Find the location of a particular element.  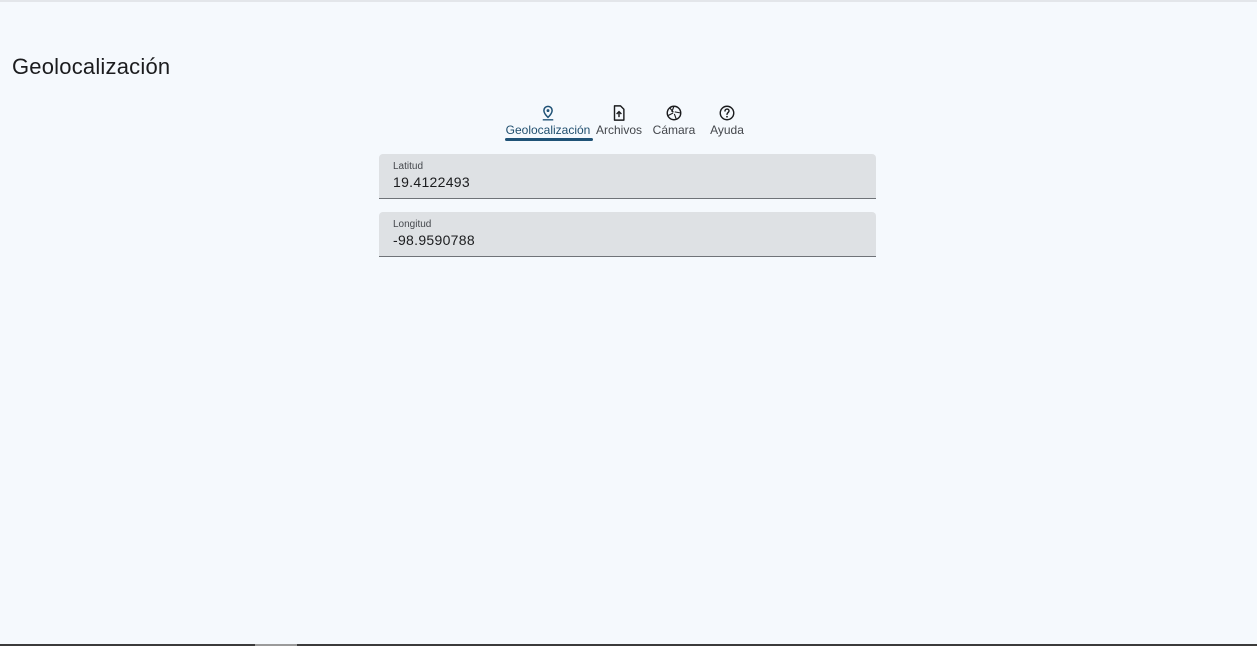

location-pin-icon is located at coordinates (548, 113).